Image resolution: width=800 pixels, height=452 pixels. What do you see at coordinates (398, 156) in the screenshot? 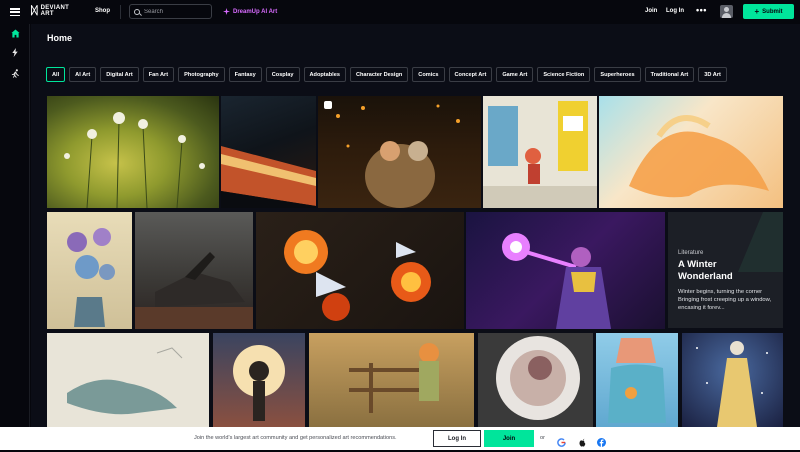
I see `couple-guitar-image` at bounding box center [398, 156].